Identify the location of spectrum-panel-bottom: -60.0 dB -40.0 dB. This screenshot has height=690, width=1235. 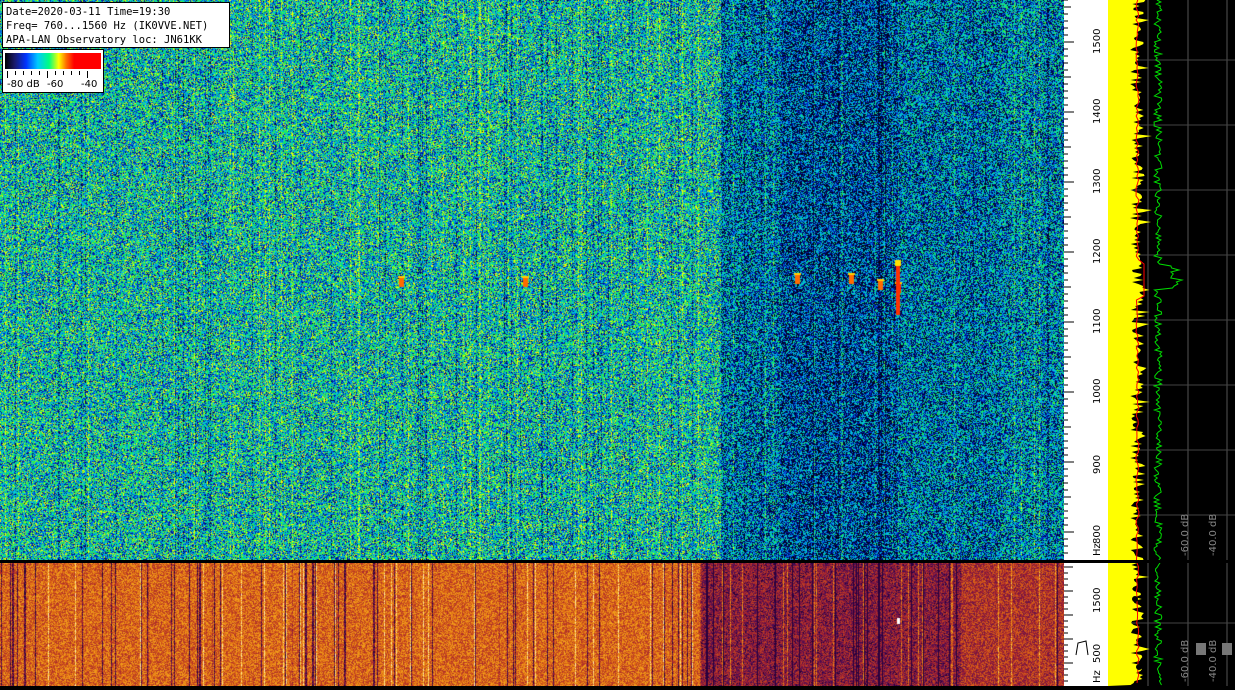
(1171, 624).